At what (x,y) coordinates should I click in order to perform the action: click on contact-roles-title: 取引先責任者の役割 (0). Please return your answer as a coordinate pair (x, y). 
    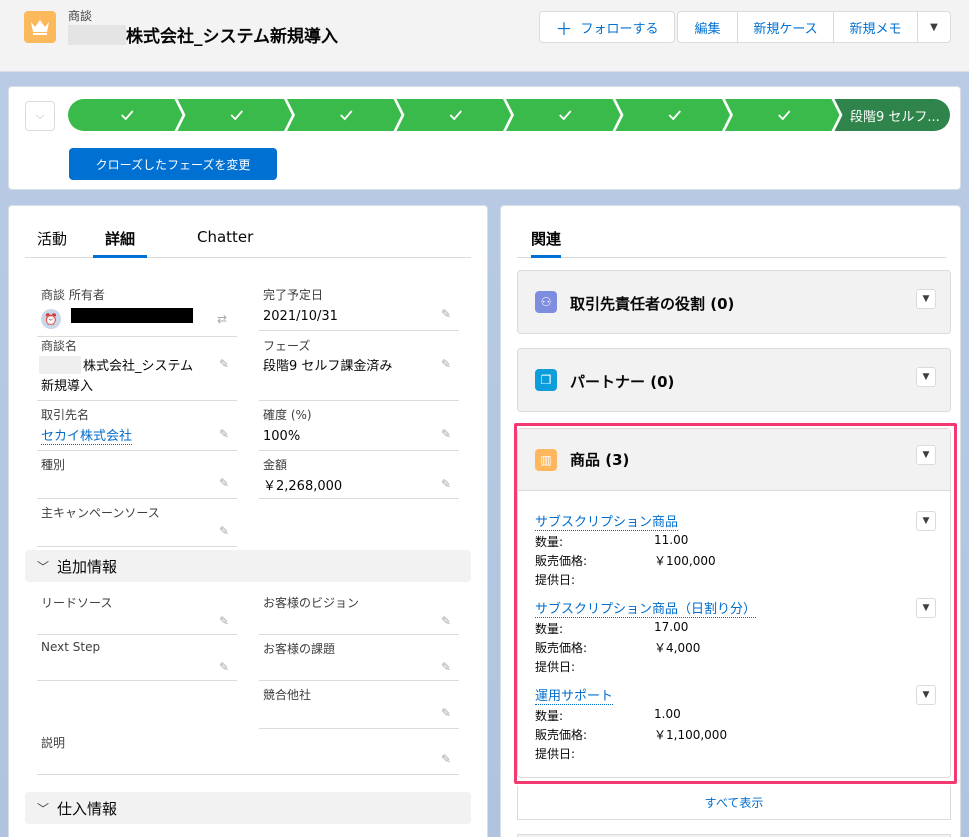
    Looking at the image, I should click on (652, 303).